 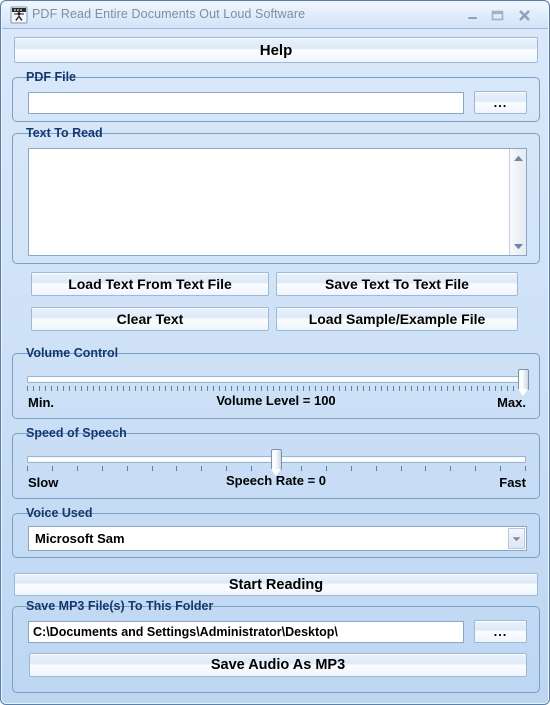 What do you see at coordinates (246, 103) in the screenshot?
I see `pdf-file-input` at bounding box center [246, 103].